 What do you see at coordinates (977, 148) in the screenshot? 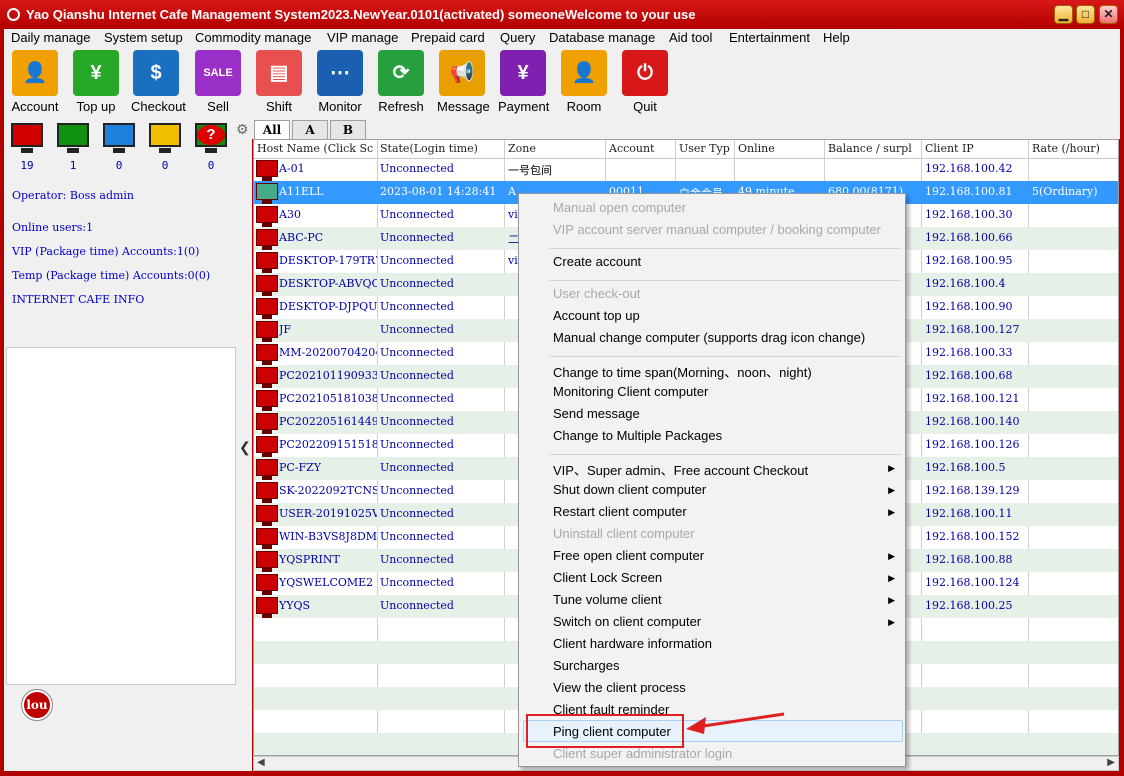
I see `column-header-ip: Client IP` at bounding box center [977, 148].